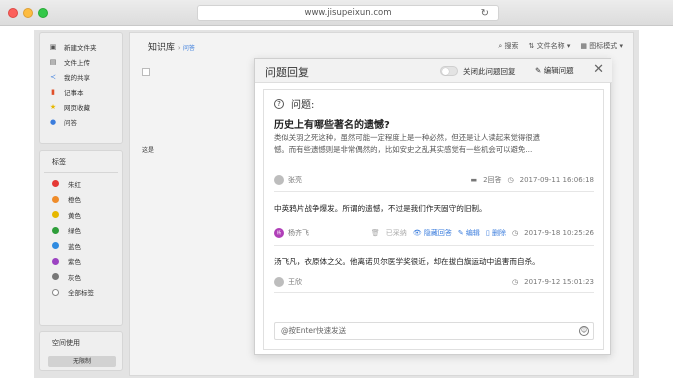 This screenshot has height=384, width=673. Describe the element at coordinates (295, 180) in the screenshot. I see `asker-name: 张亮` at that location.